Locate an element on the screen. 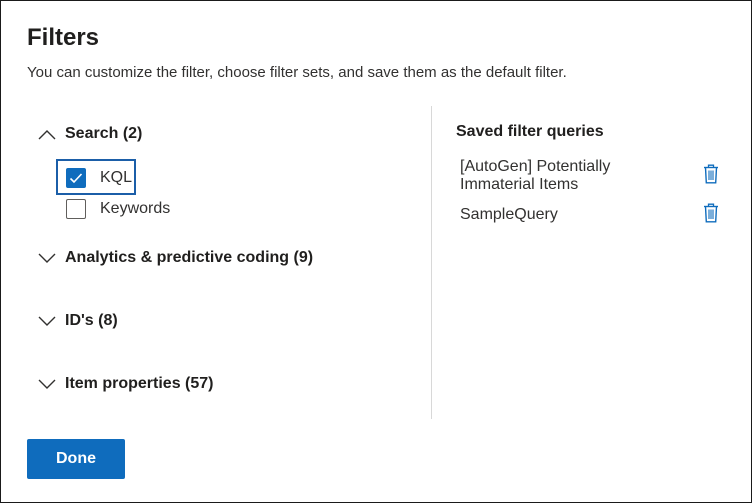  chevron-up-icon is located at coordinates (47, 134).